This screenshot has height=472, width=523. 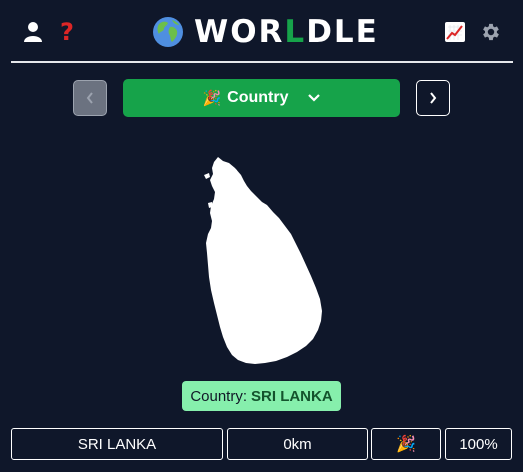 I want to click on globe-icon, so click(x=168, y=32).